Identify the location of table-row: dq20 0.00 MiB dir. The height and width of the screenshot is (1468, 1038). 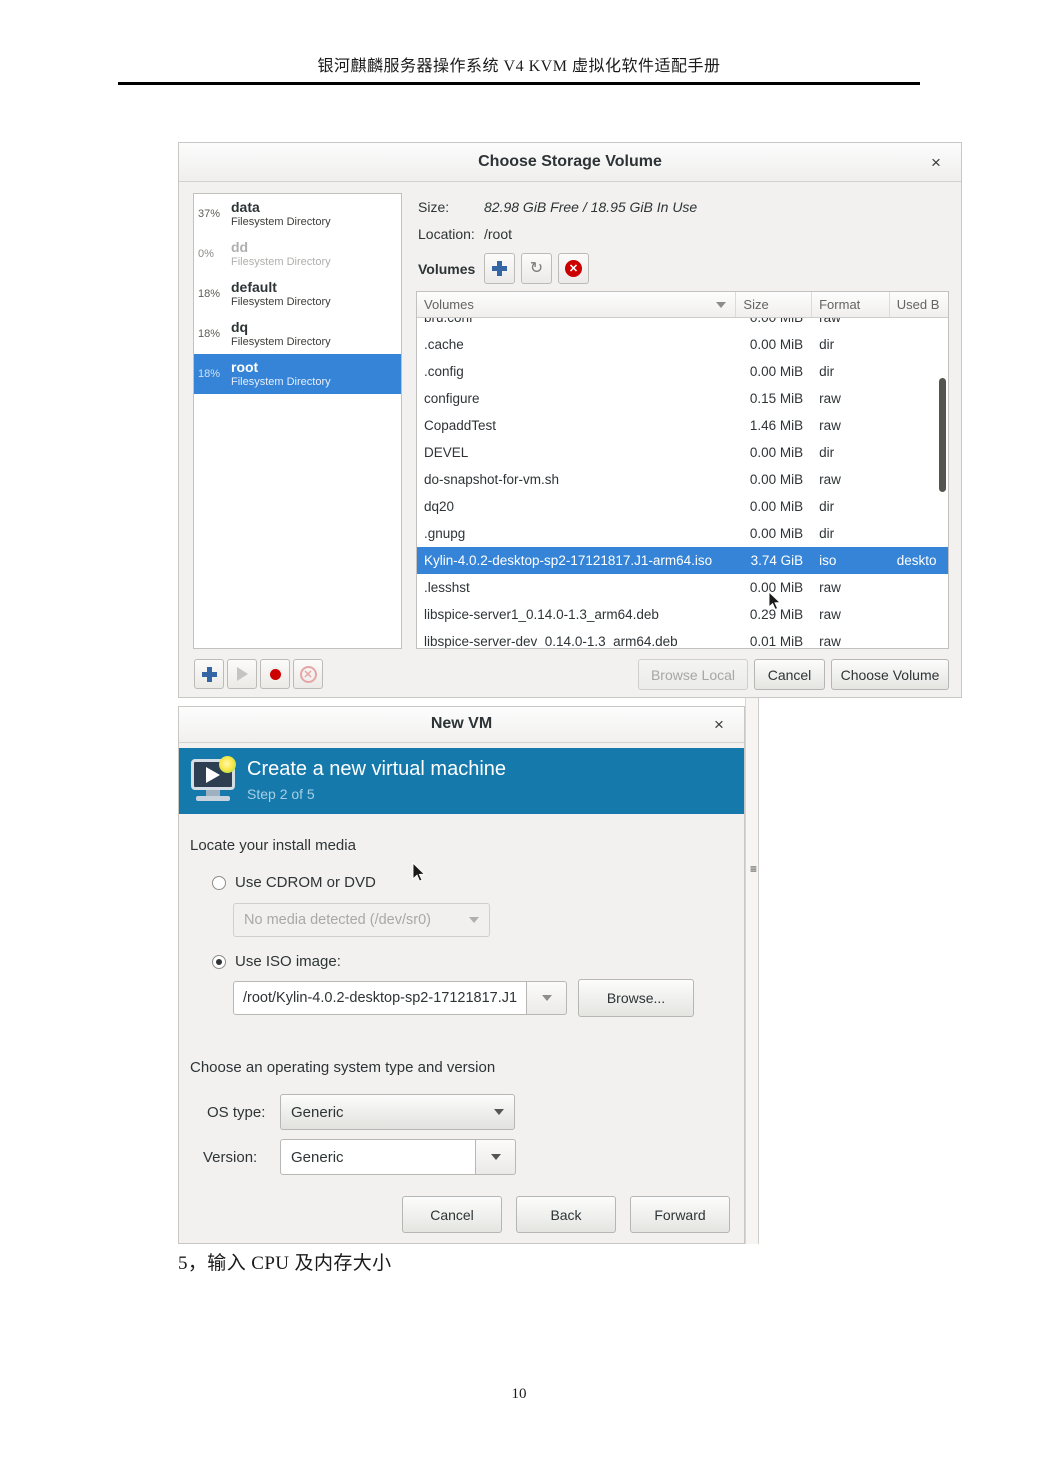
(682, 506).